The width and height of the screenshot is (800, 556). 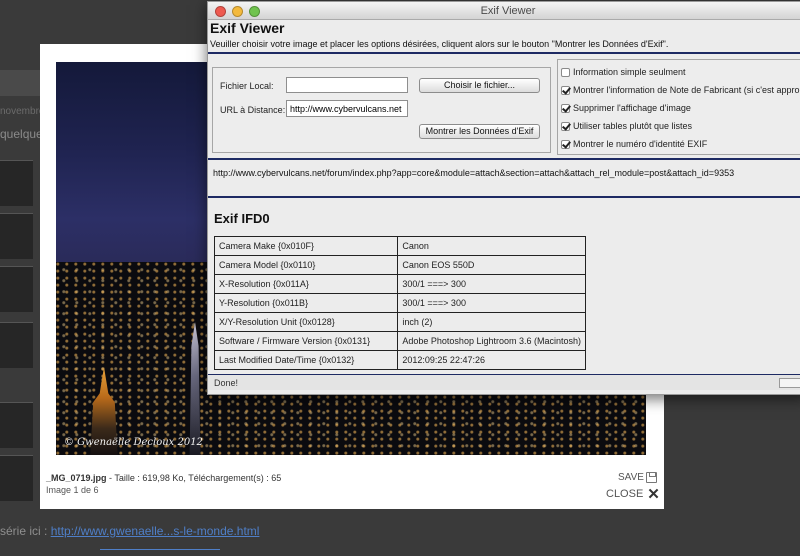 I want to click on table-key: Camera Make {0x010F}, so click(x=306, y=246).